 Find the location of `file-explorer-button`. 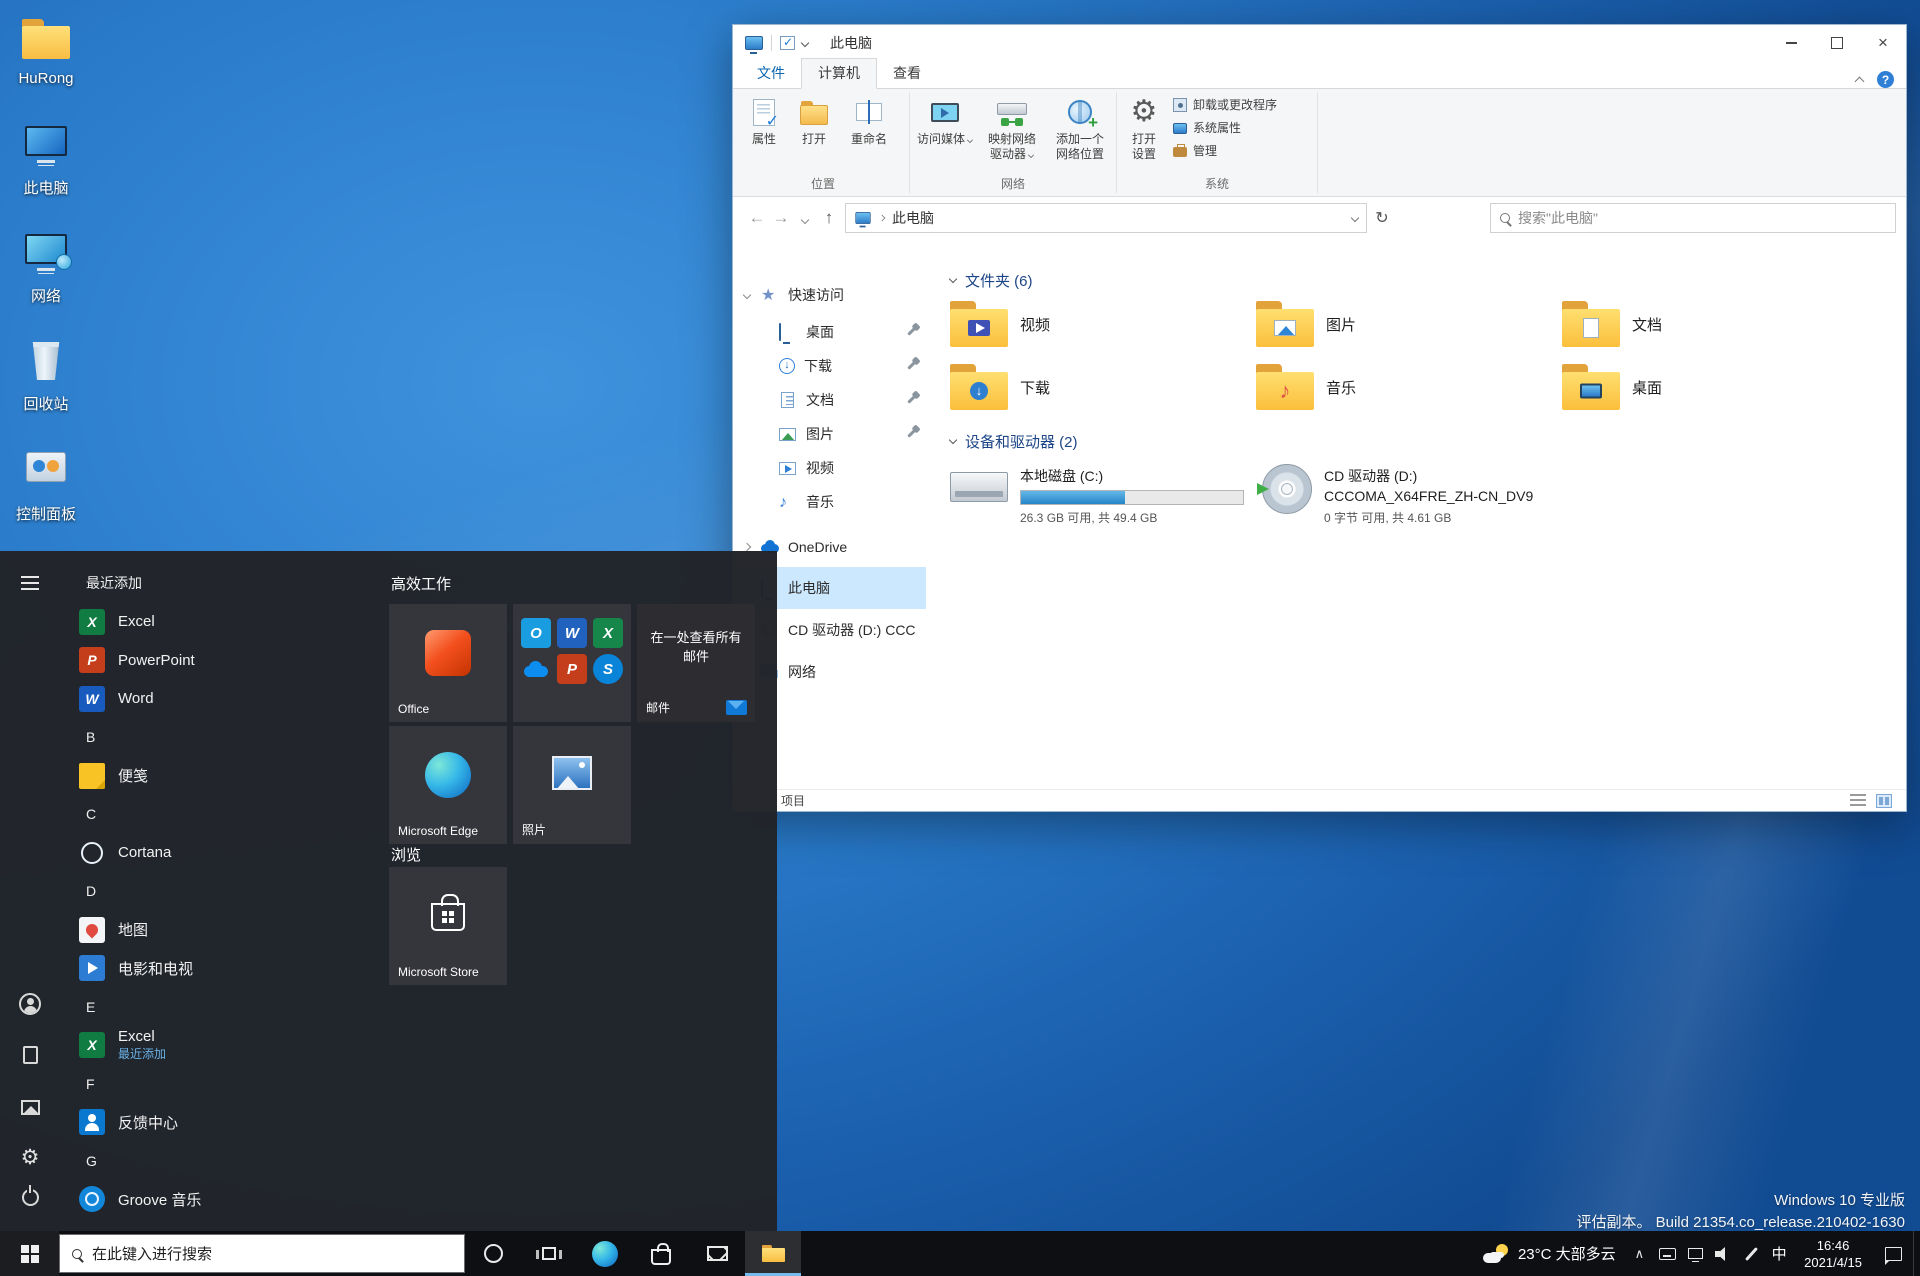

file-explorer-button is located at coordinates (773, 1253).